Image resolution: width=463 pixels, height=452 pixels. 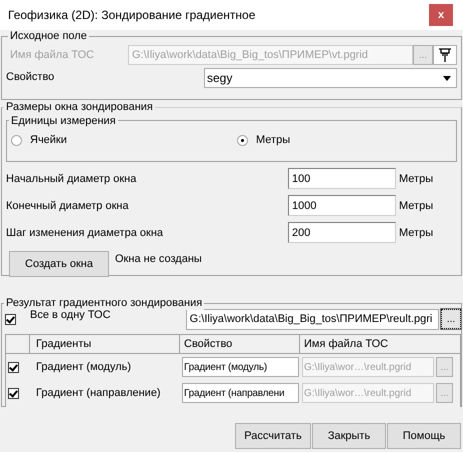 I want to click on field-label: Конечный диаметр окна, so click(x=68, y=206).